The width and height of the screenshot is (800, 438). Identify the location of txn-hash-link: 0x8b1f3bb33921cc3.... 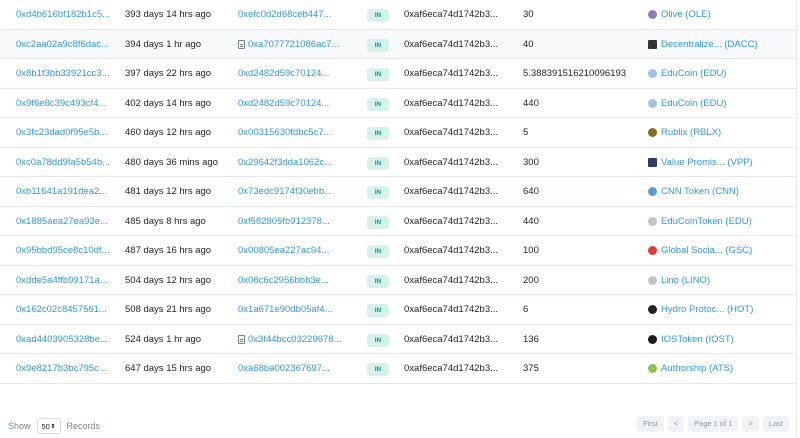
(63, 73).